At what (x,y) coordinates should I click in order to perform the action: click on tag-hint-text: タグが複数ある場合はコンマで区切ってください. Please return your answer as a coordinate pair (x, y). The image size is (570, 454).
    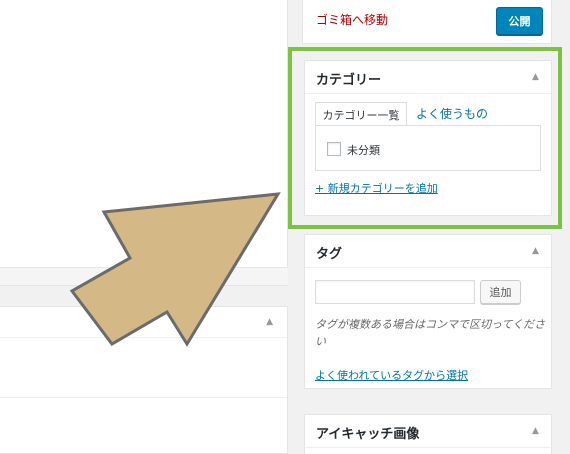
    Looking at the image, I should click on (430, 333).